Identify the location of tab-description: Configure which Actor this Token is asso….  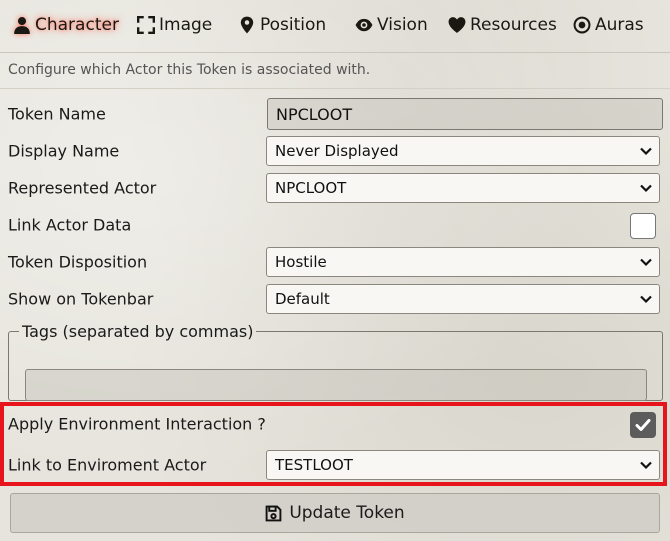
(189, 70).